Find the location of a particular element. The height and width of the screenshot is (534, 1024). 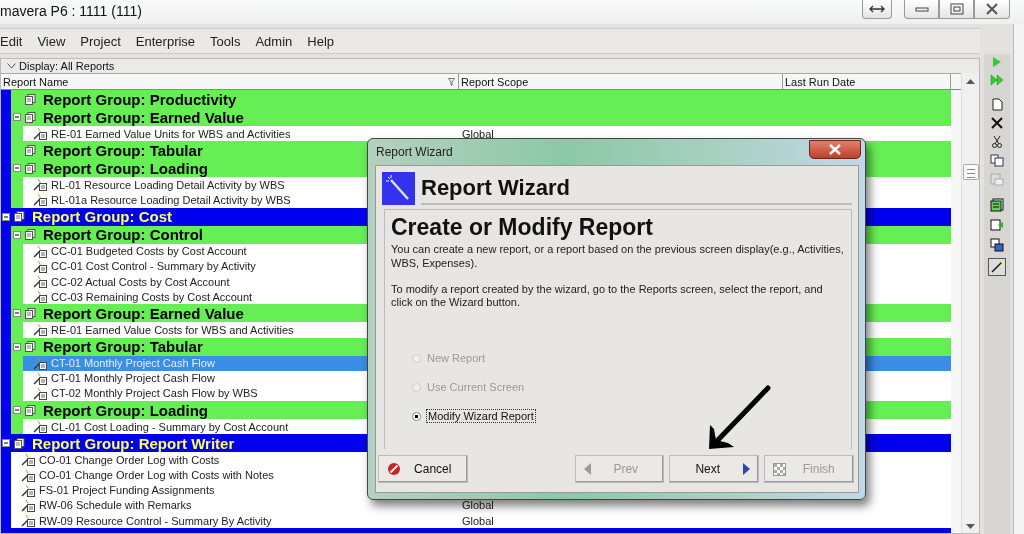

report-name: RL-01a Resource Loading Detail Activity by WBS is located at coordinates (171, 199).